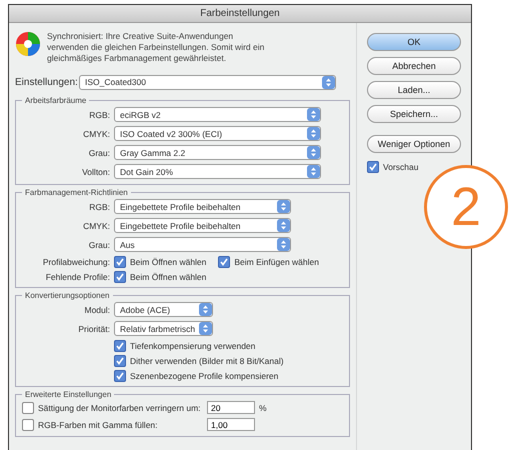  What do you see at coordinates (400, 167) in the screenshot?
I see `checkbox-label: Vorschau` at bounding box center [400, 167].